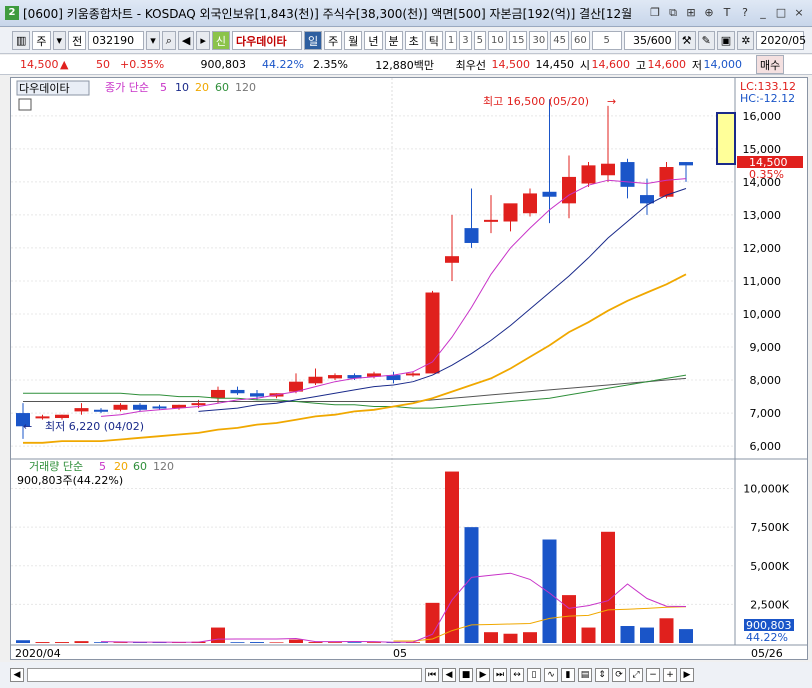 The width and height of the screenshot is (812, 688). What do you see at coordinates (313, 40) in the screenshot?
I see `tab-day: 일` at bounding box center [313, 40].